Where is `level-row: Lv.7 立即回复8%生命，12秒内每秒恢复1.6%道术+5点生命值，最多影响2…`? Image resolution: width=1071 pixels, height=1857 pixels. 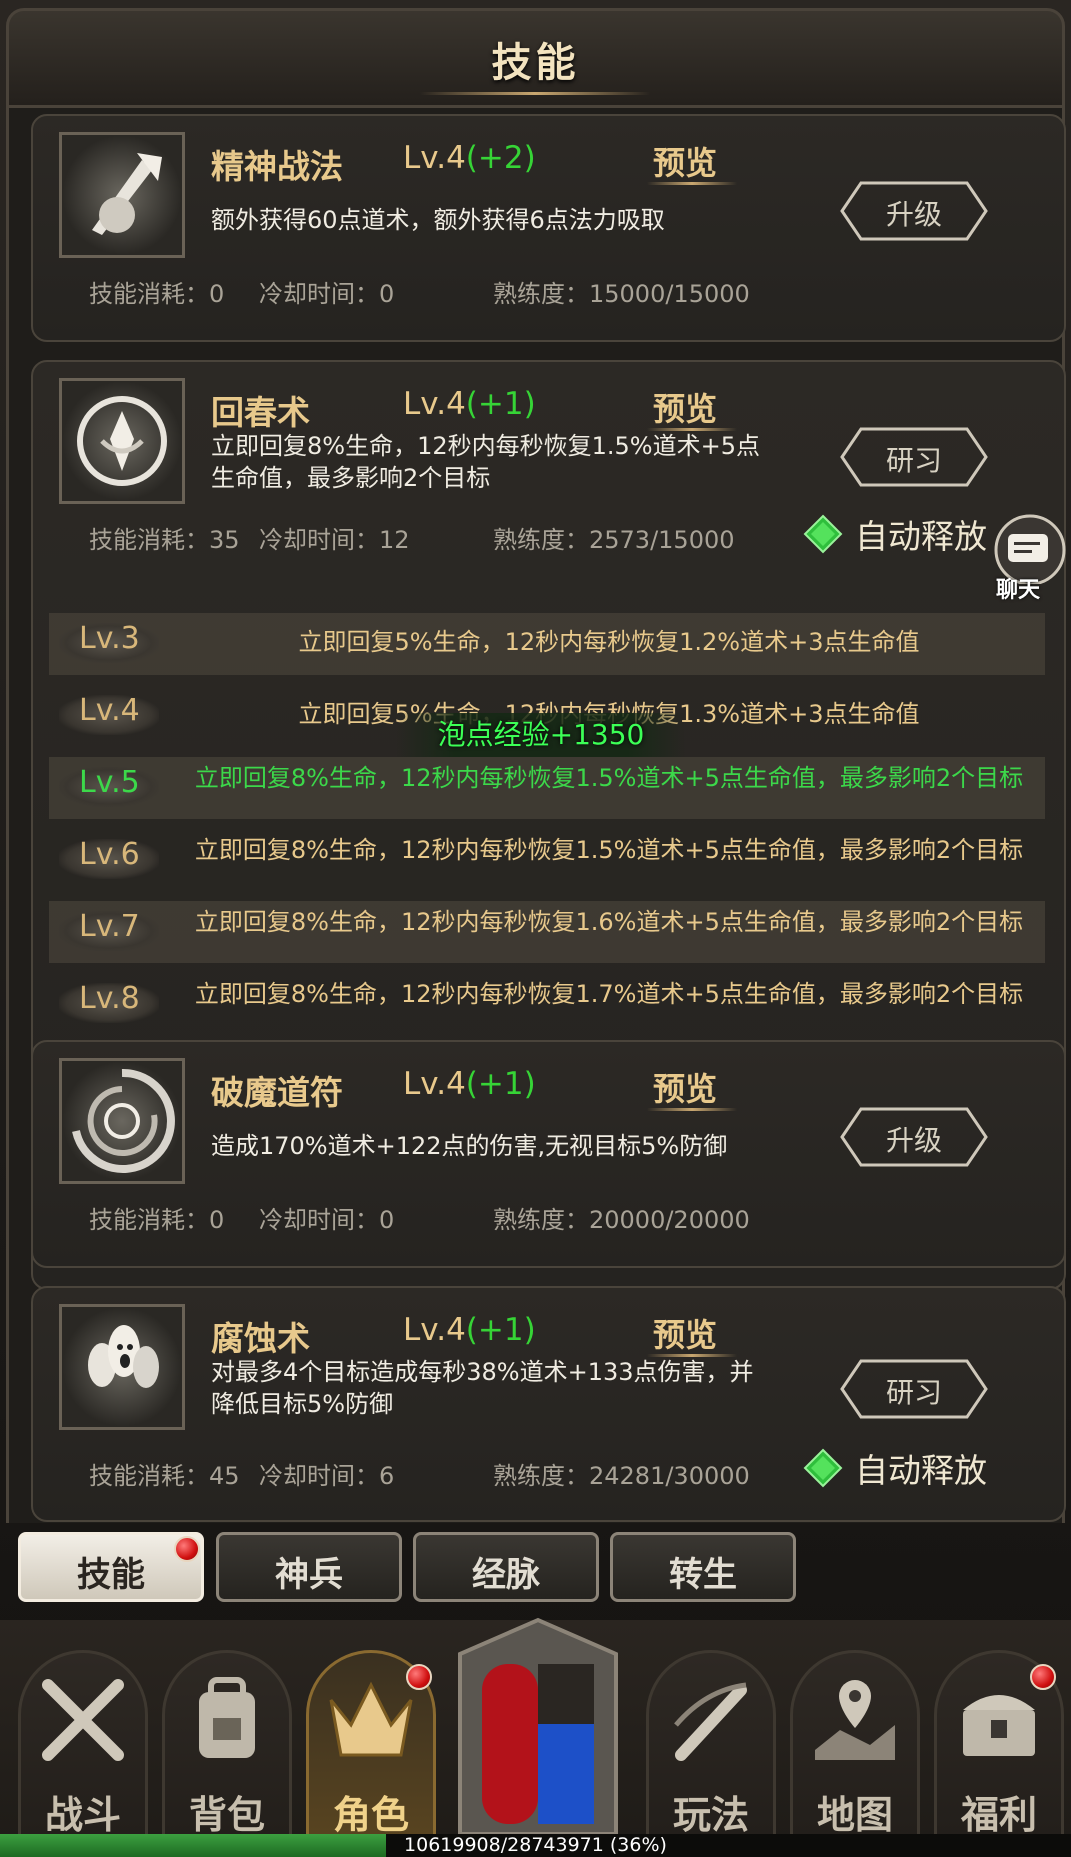
level-row: Lv.7 立即回复8%生命，12秒内每秒恢复1.6%道术+5点生命值，最多影响2… is located at coordinates (547, 932).